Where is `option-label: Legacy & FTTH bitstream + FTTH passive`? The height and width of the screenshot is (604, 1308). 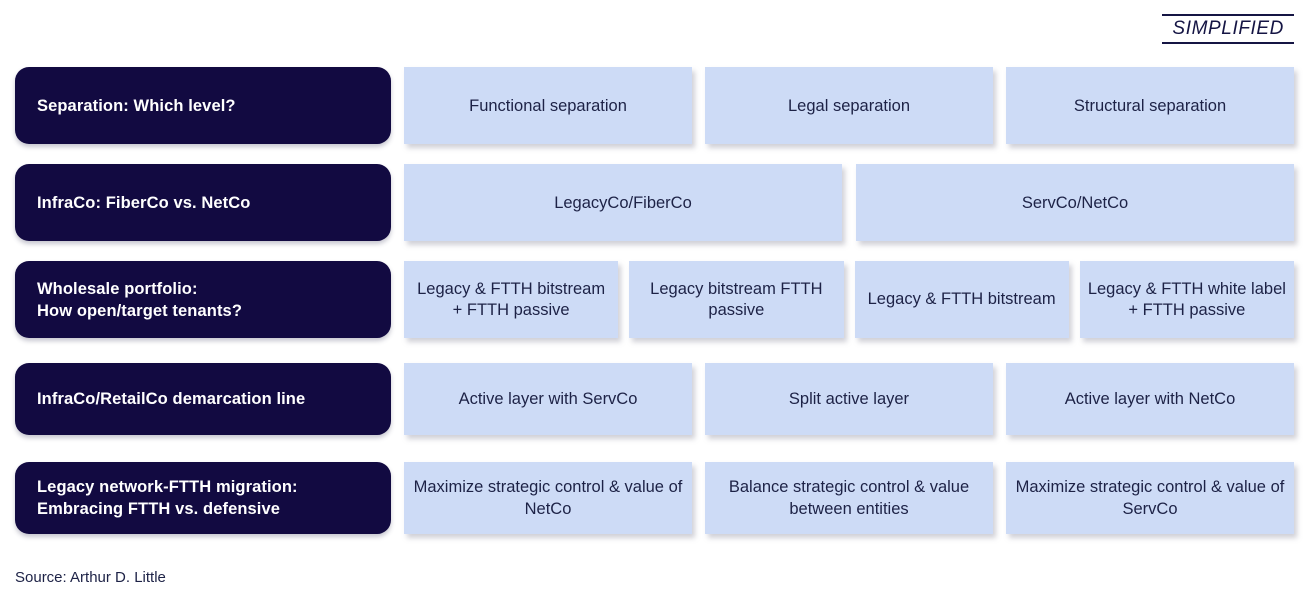 option-label: Legacy & FTTH bitstream + FTTH passive is located at coordinates (511, 299).